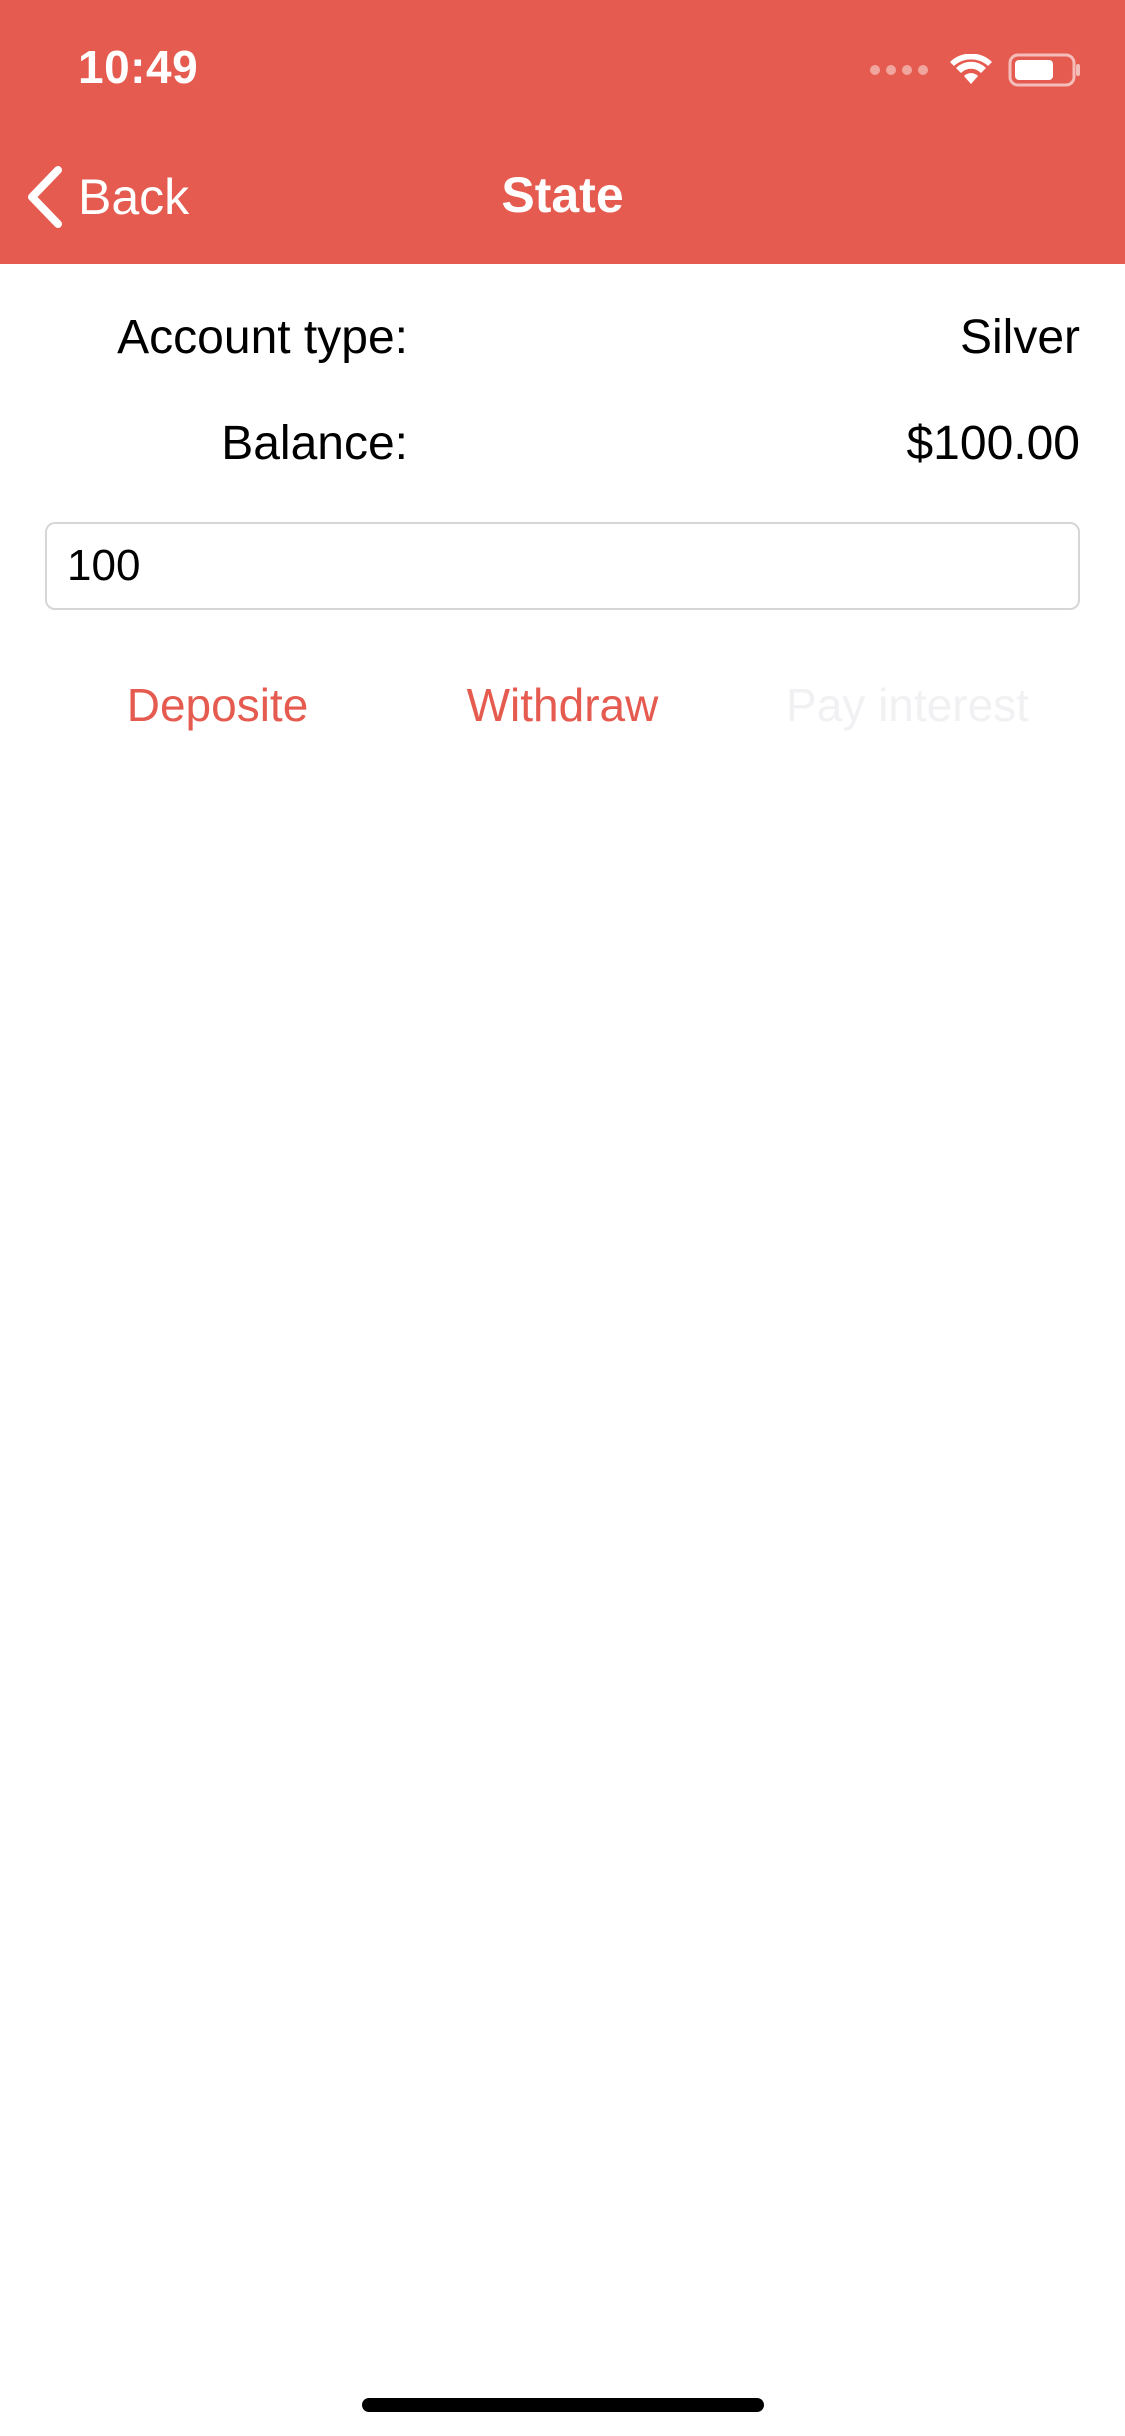 Image resolution: width=1125 pixels, height=2436 pixels. Describe the element at coordinates (562, 132) in the screenshot. I see `navigation-header: 10:49 Back State` at that location.